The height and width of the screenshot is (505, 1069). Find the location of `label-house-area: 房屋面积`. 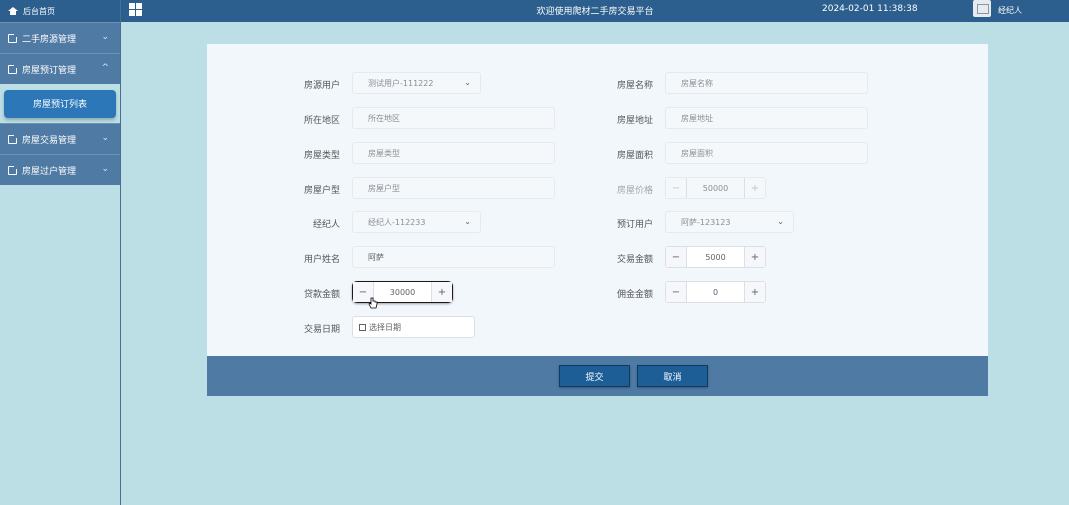

label-house-area: 房屋面积 is located at coordinates (634, 156).